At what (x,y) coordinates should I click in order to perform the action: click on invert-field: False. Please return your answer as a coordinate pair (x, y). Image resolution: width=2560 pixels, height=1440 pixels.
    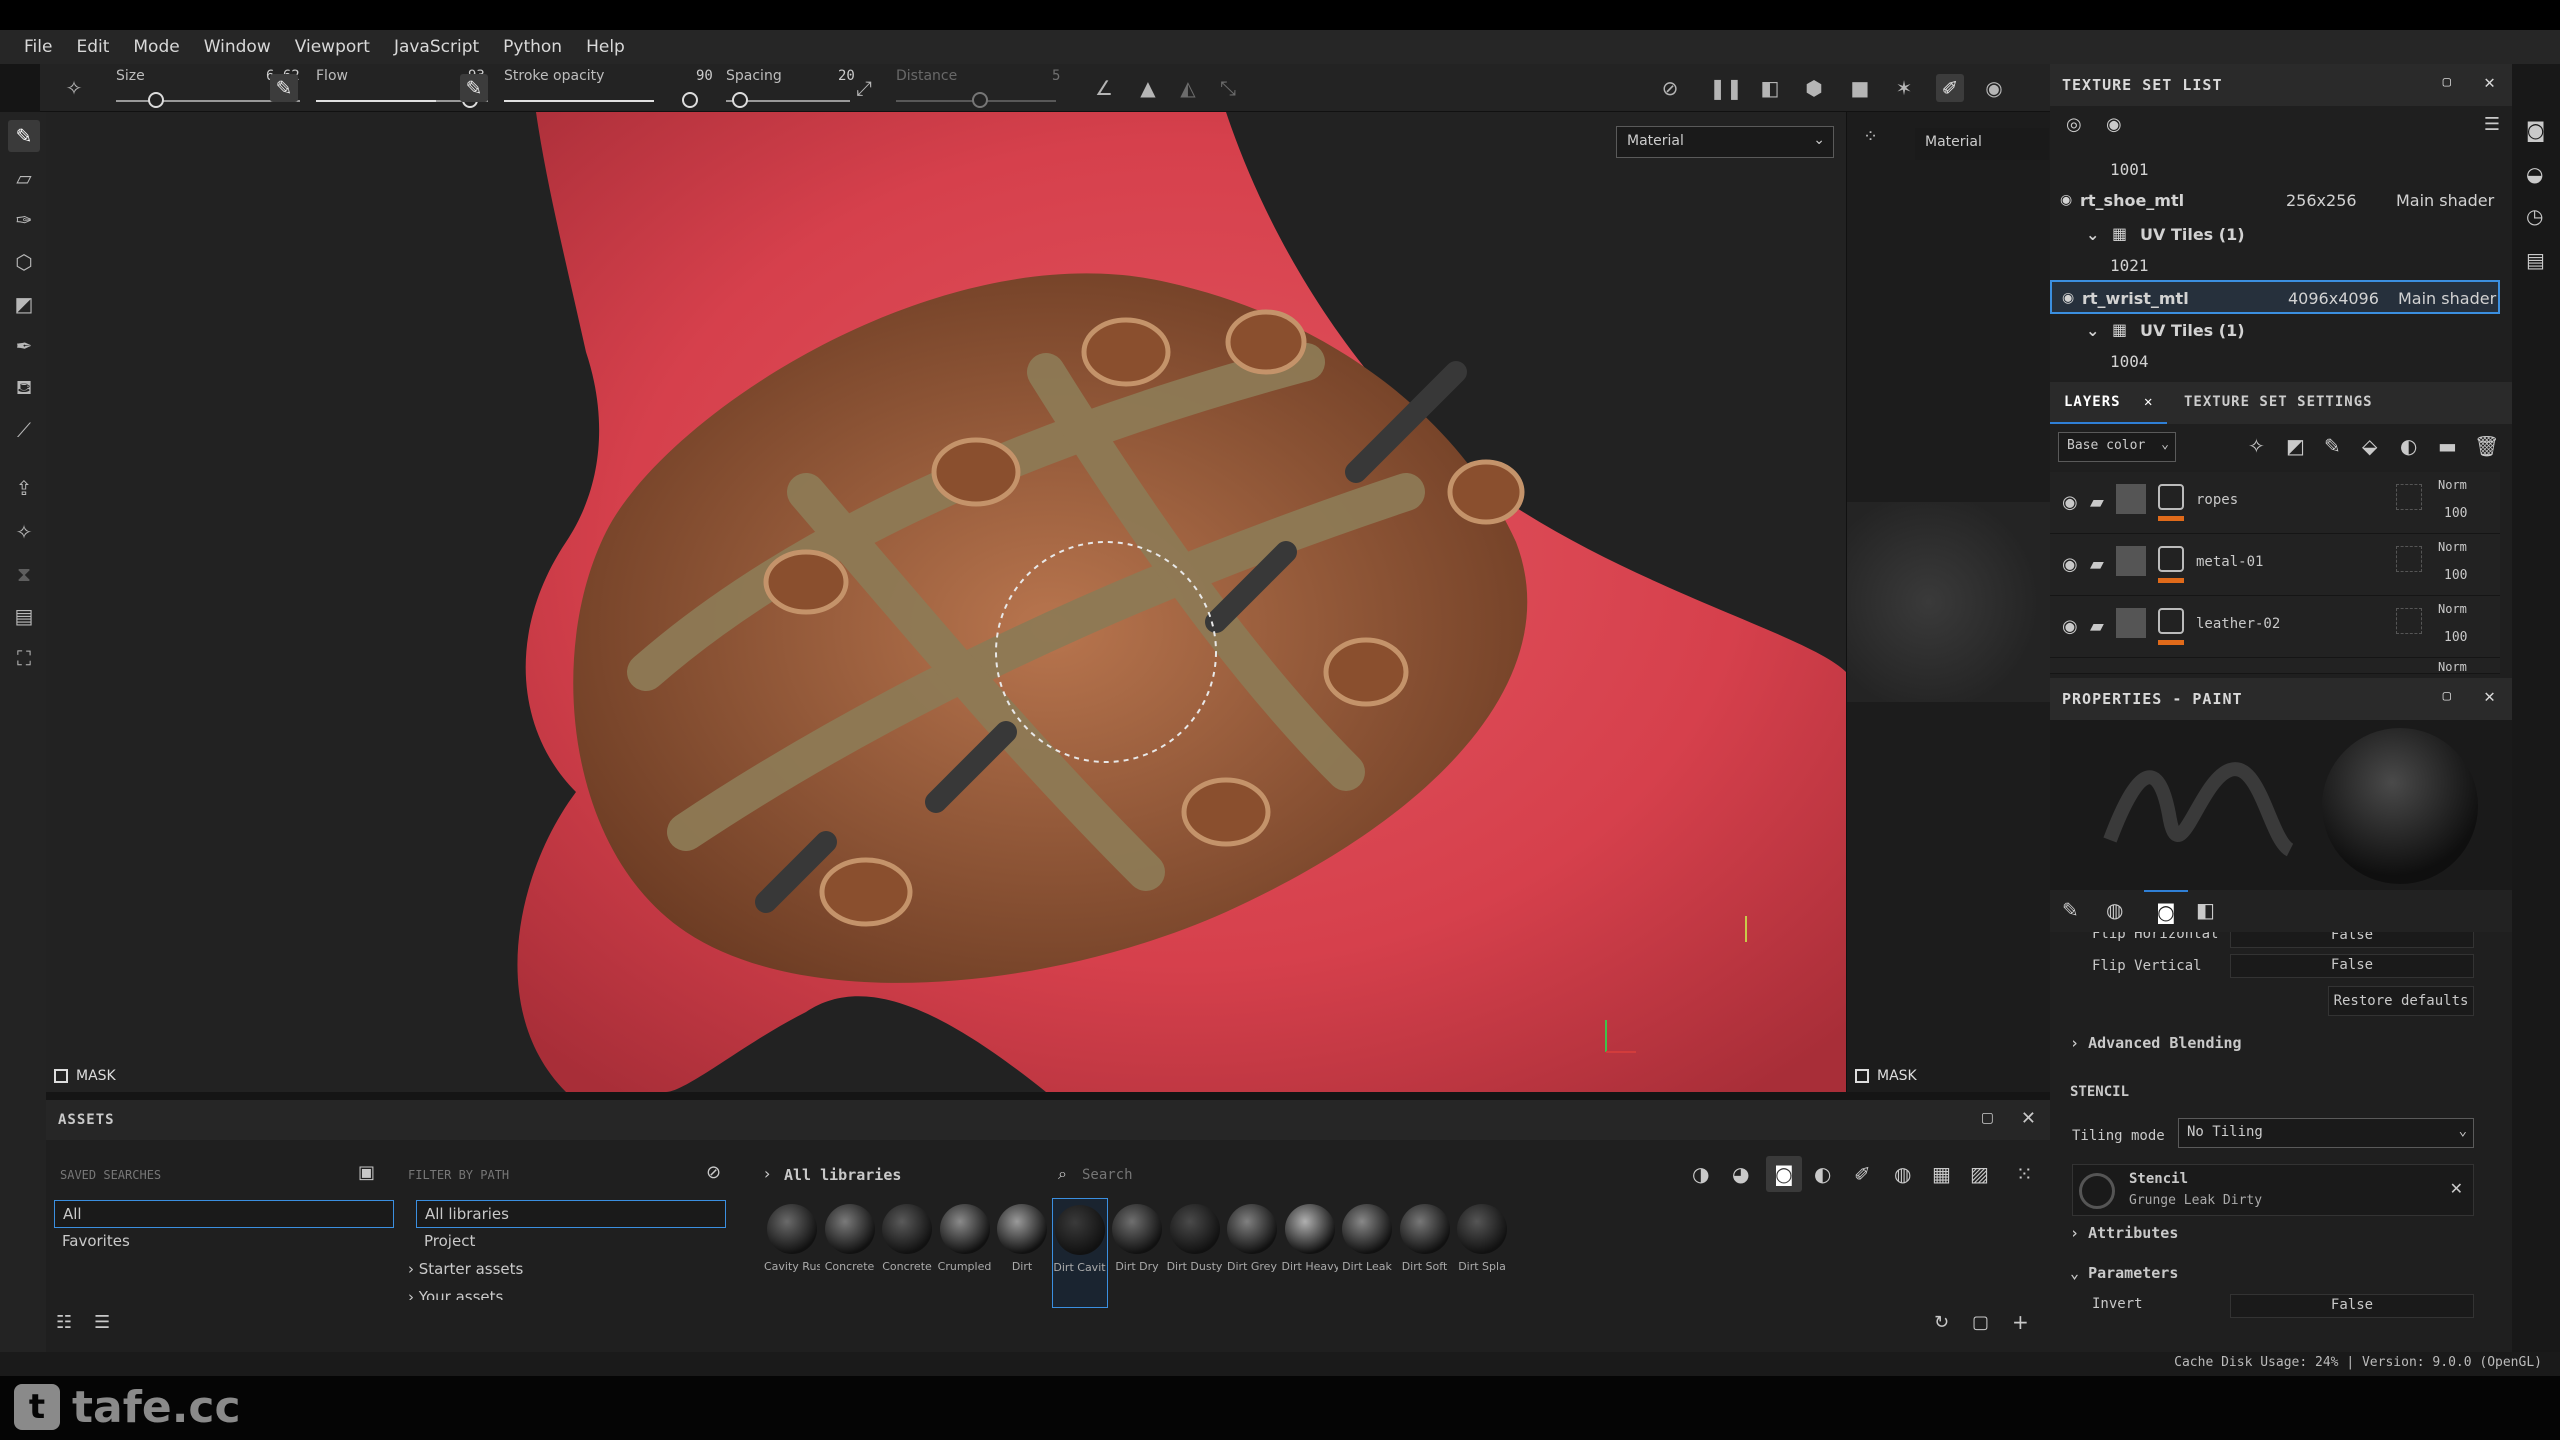
    Looking at the image, I should click on (2352, 1306).